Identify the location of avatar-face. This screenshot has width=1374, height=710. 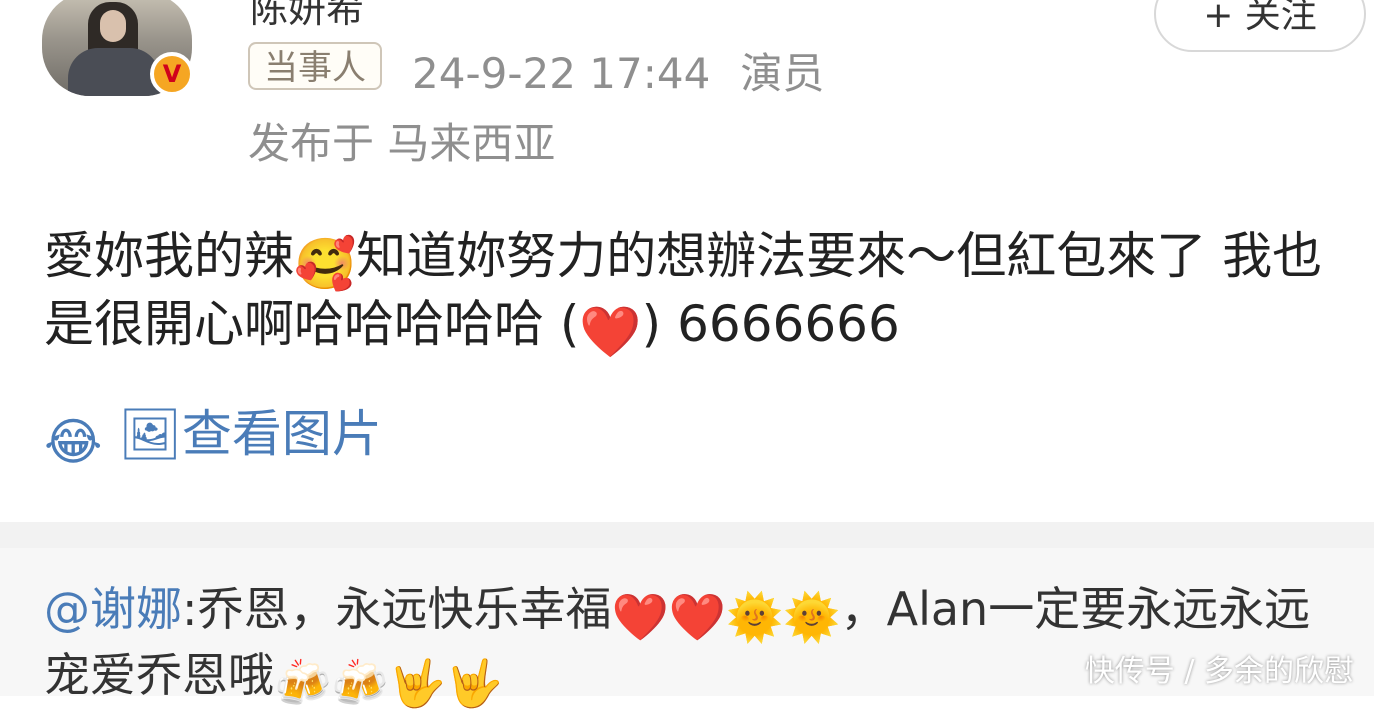
(113, 26).